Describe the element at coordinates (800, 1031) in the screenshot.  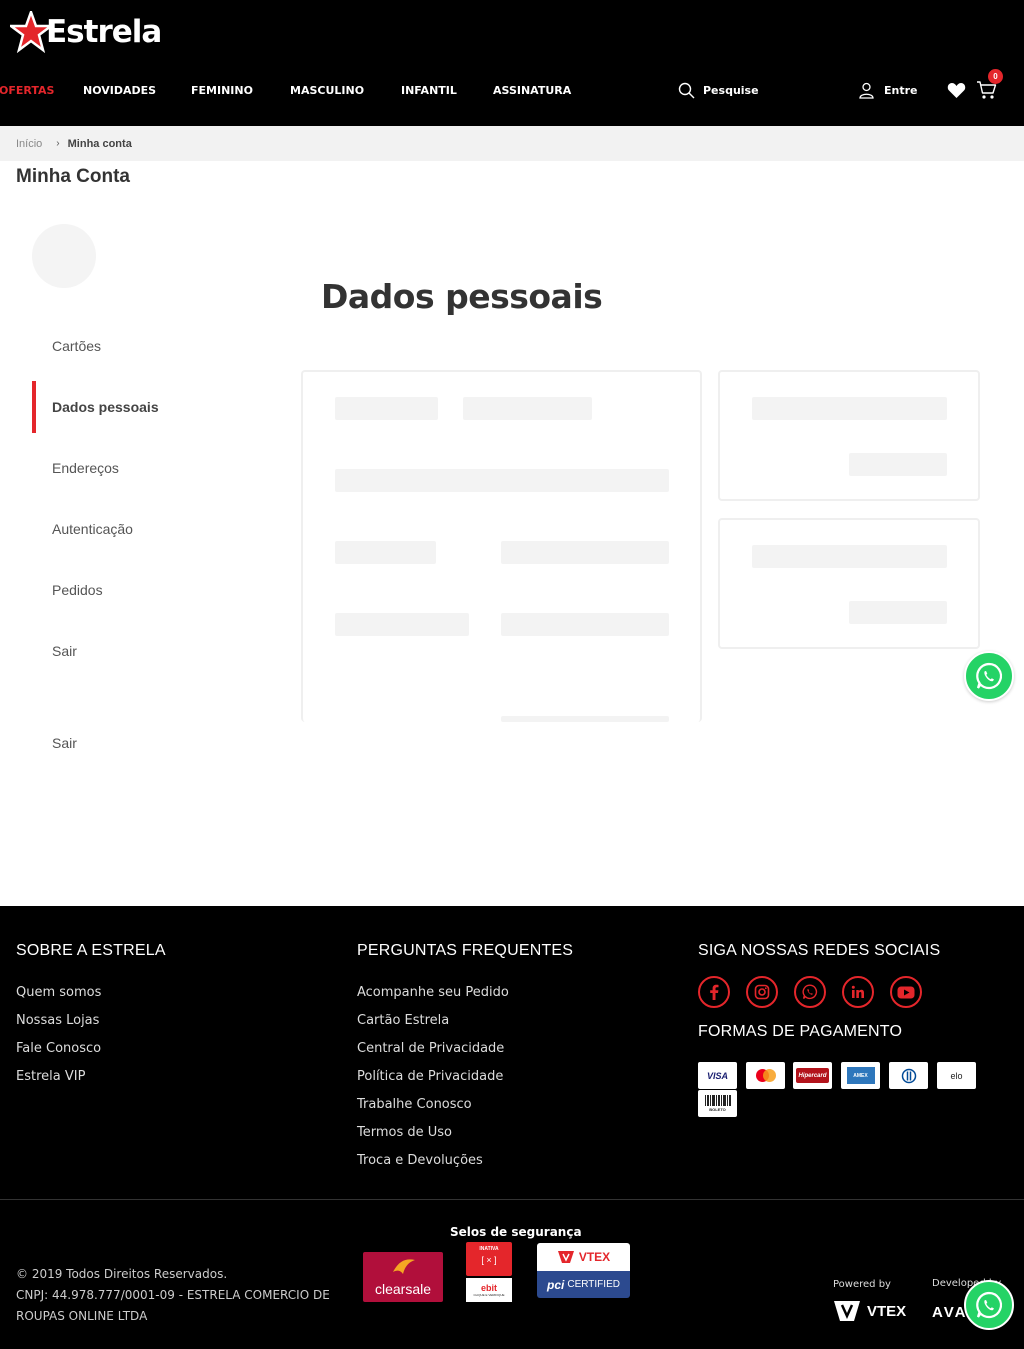
I see `footer-payment-title: FORMAS DE PAGAMENTO` at that location.